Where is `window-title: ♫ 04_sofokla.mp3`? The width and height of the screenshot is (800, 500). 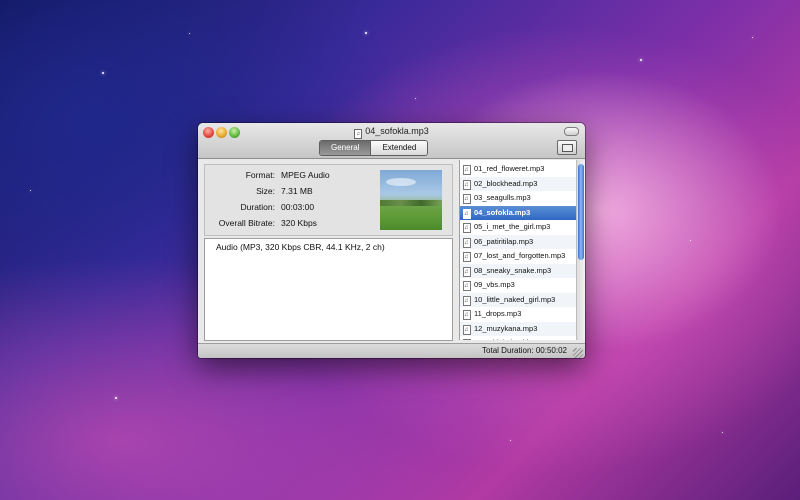 window-title: ♫ 04_sofokla.mp3 is located at coordinates (391, 132).